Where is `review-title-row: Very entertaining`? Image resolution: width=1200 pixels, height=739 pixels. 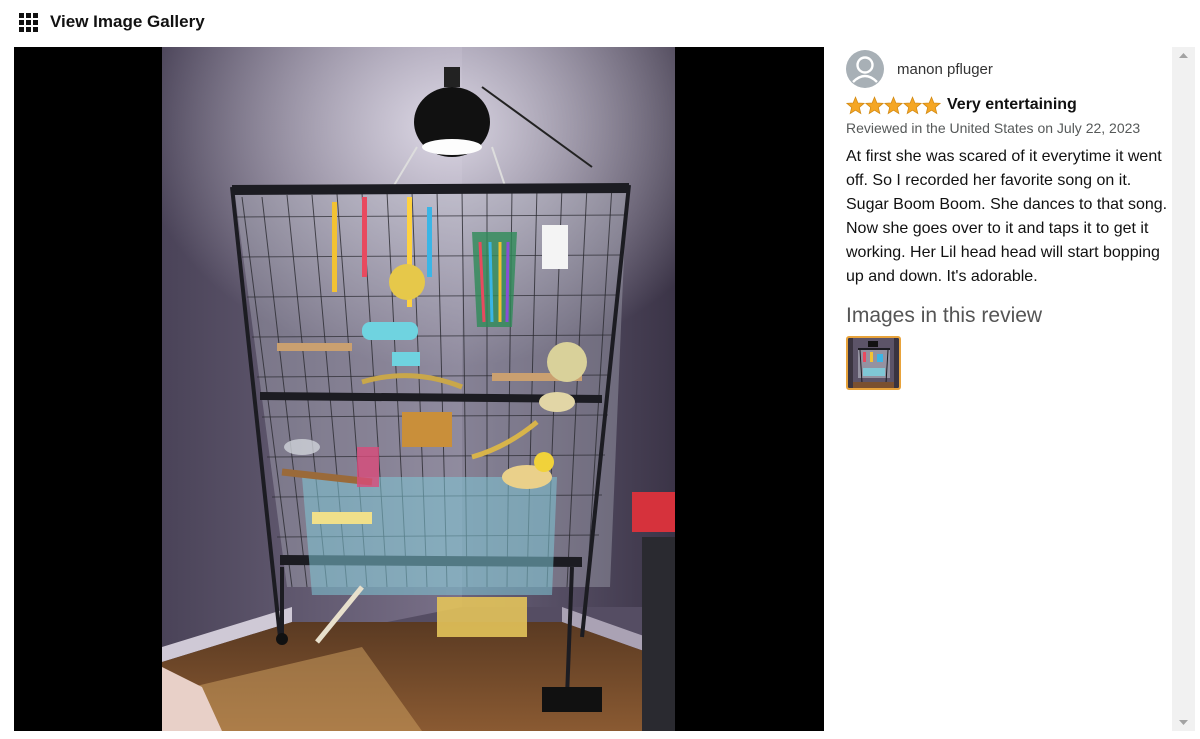 review-title-row: Very entertaining is located at coordinates (1008, 105).